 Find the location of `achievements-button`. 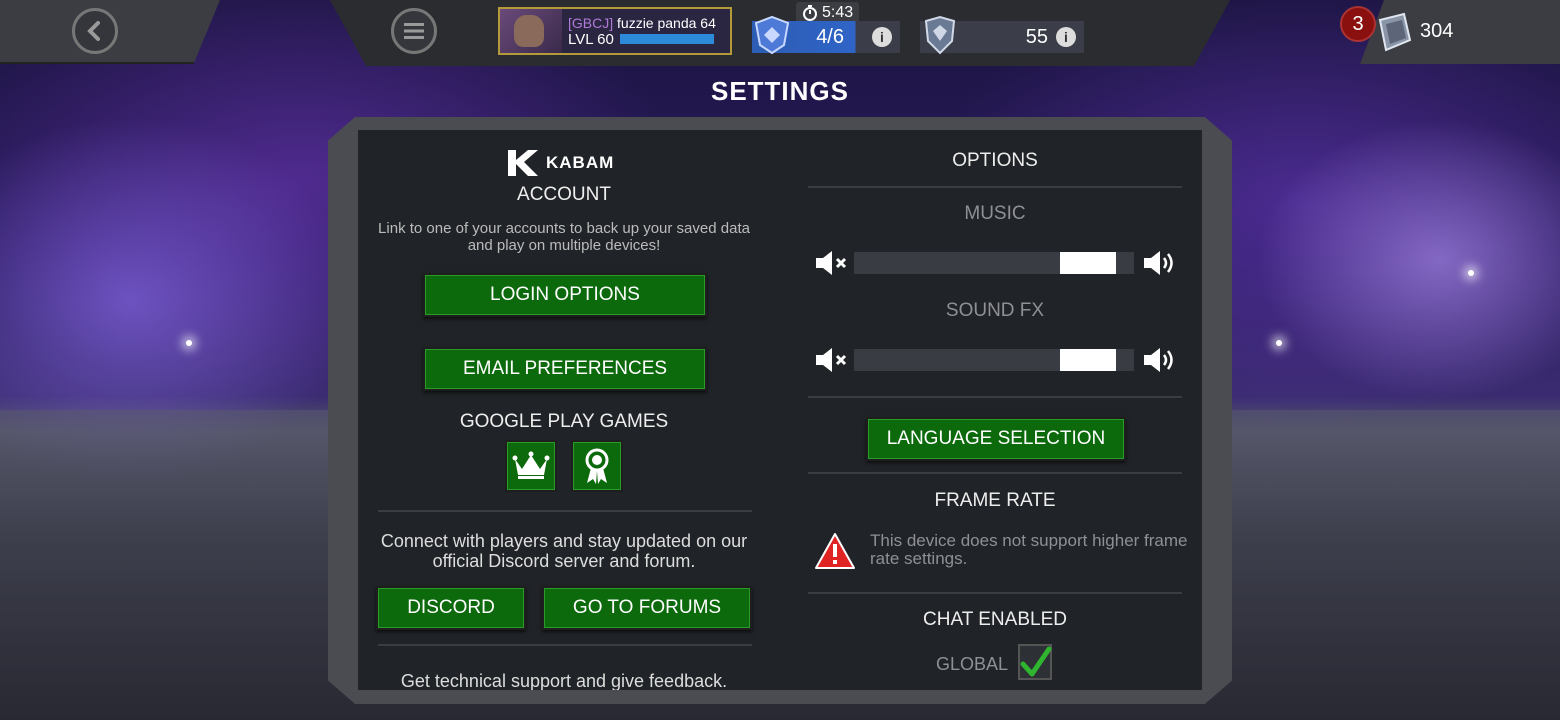

achievements-button is located at coordinates (597, 466).